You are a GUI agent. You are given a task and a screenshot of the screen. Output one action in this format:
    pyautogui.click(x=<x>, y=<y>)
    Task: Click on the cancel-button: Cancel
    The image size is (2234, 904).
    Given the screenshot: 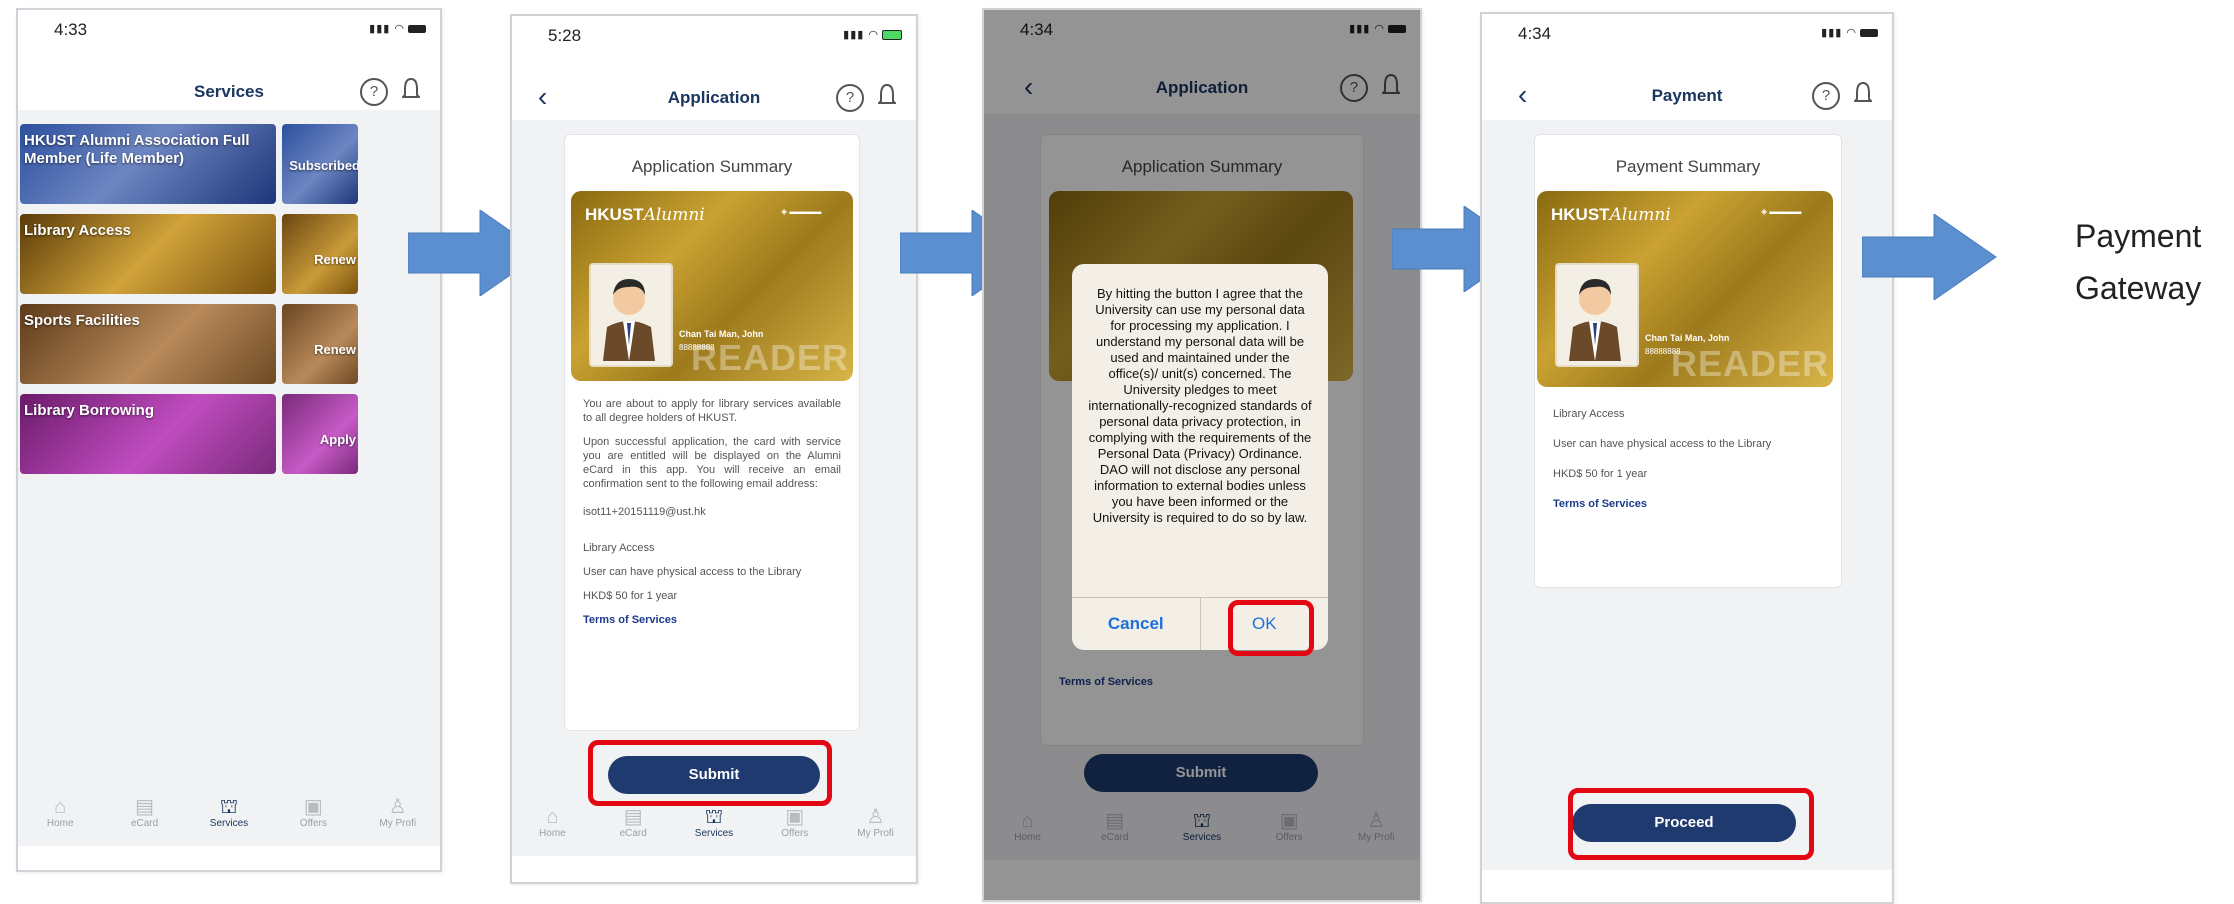 What is the action you would take?
    pyautogui.click(x=1136, y=624)
    